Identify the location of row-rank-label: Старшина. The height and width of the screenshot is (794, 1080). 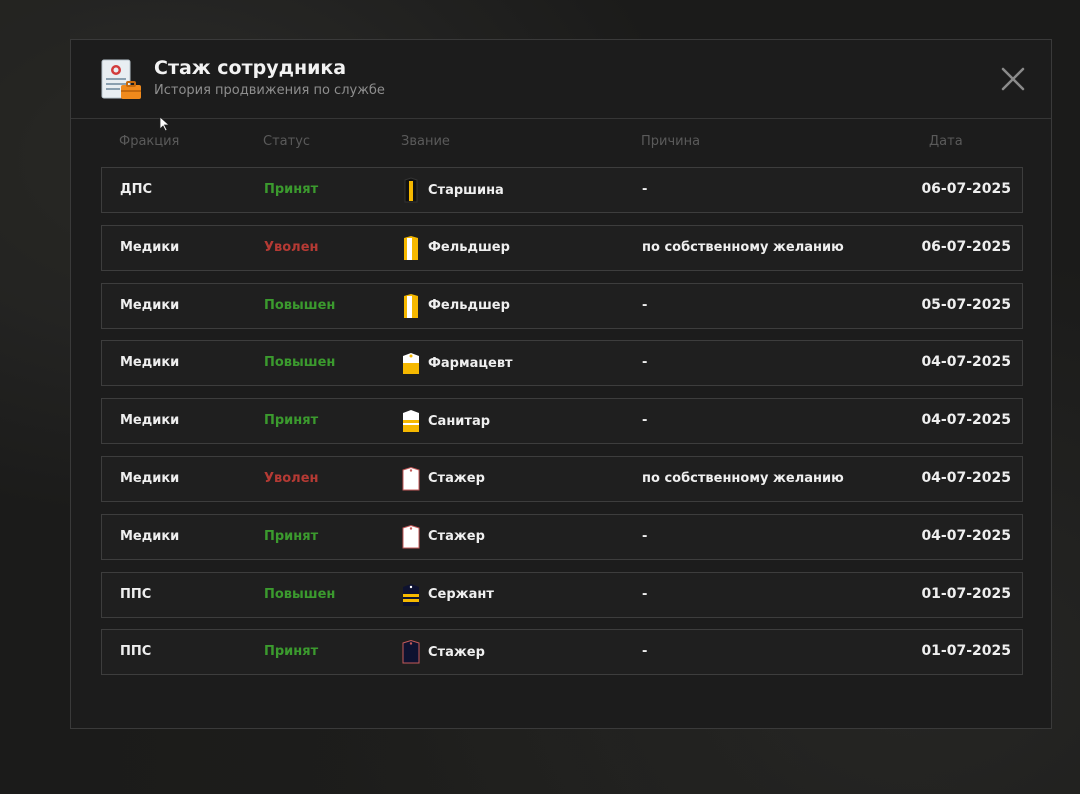
(466, 190).